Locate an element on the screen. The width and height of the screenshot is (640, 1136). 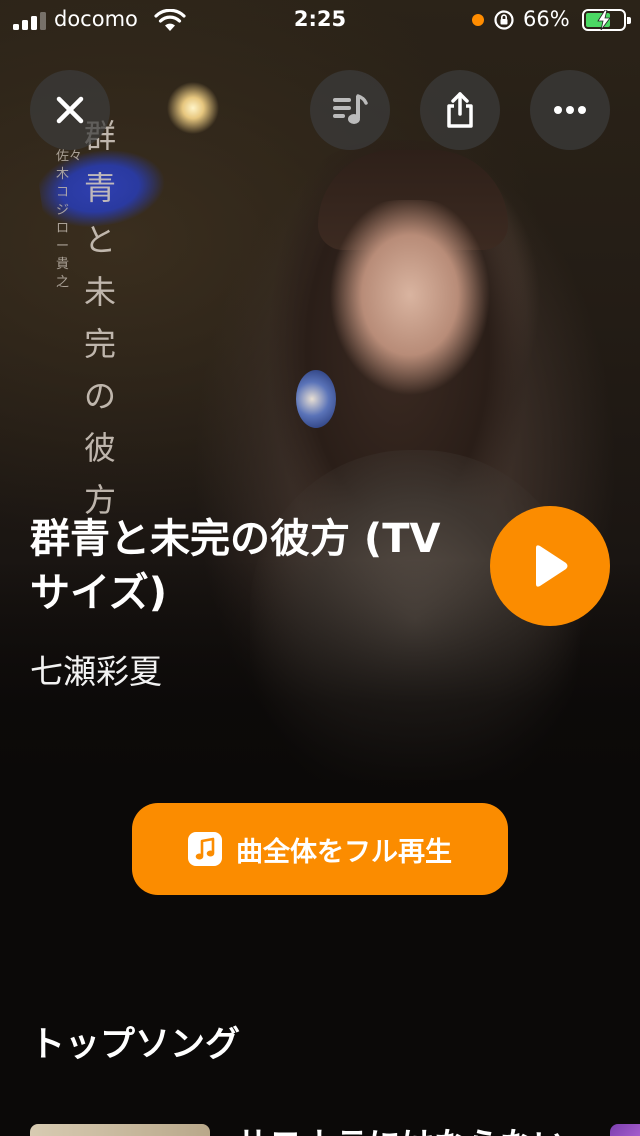
battery-icon is located at coordinates (606, 20).